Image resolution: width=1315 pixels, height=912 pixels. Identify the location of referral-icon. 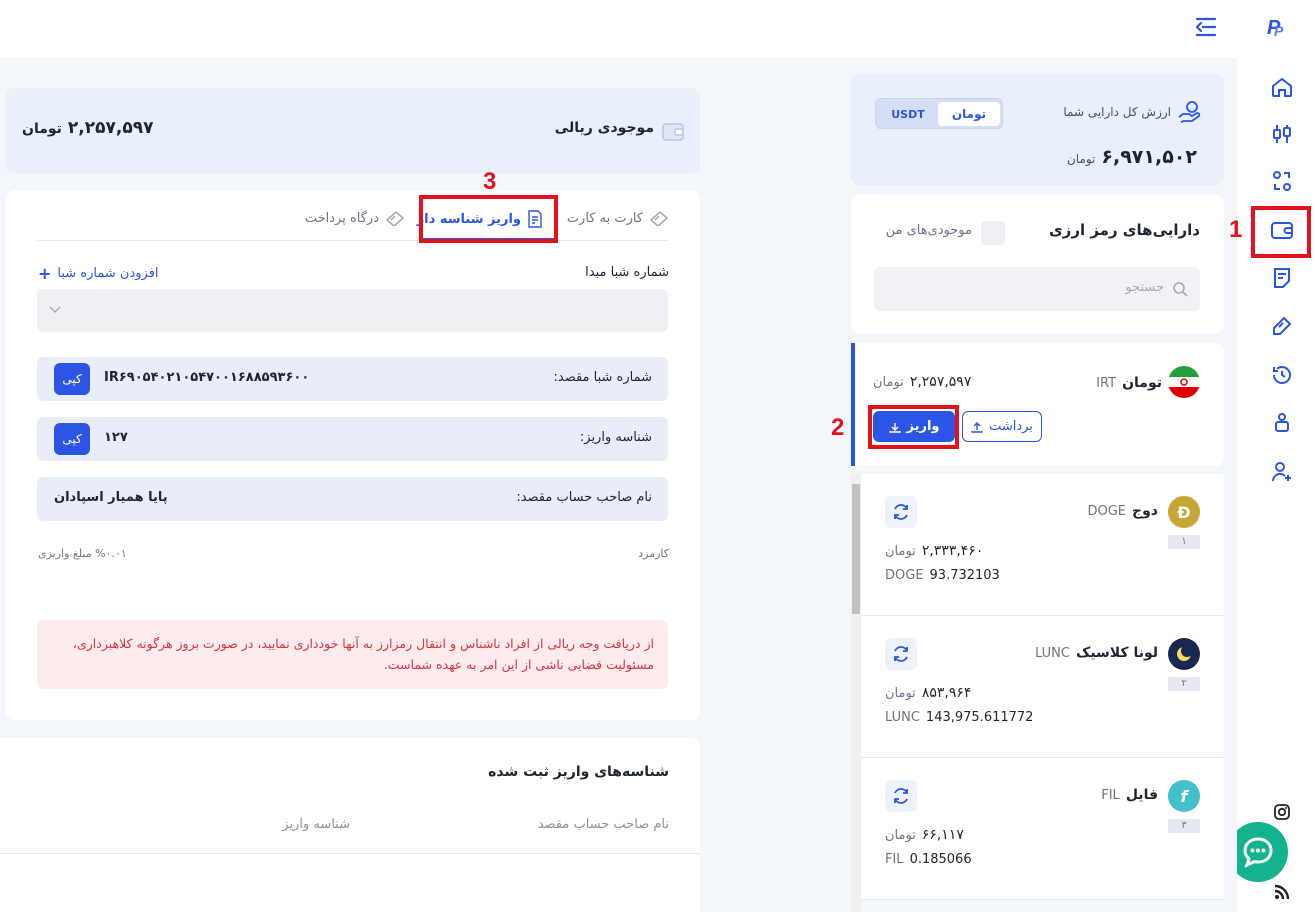
(1282, 422).